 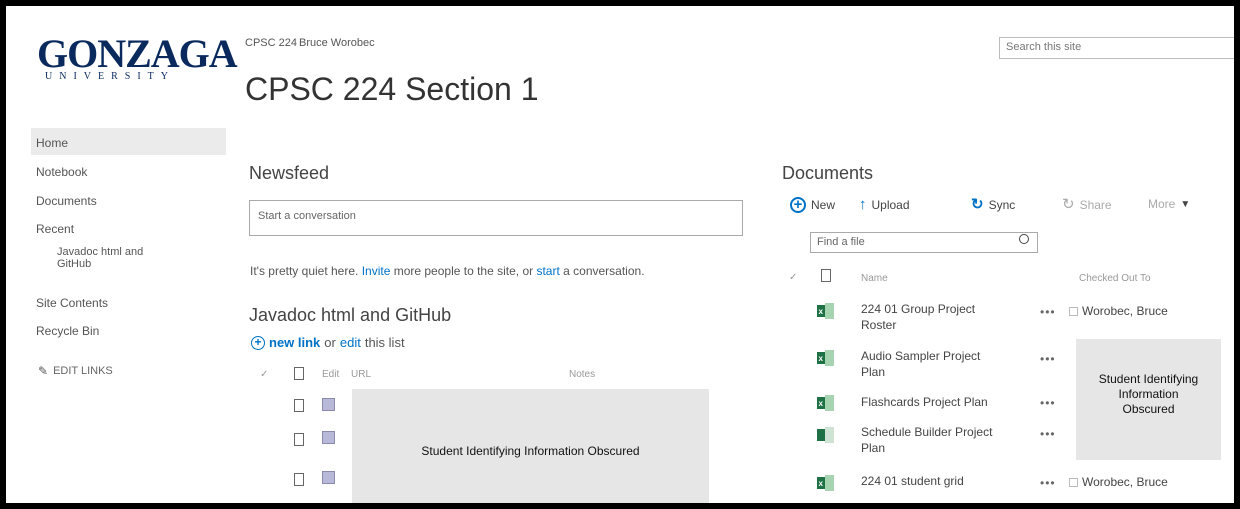 What do you see at coordinates (920, 364) in the screenshot?
I see `document-row-2: Audio Sampler Project Plan` at bounding box center [920, 364].